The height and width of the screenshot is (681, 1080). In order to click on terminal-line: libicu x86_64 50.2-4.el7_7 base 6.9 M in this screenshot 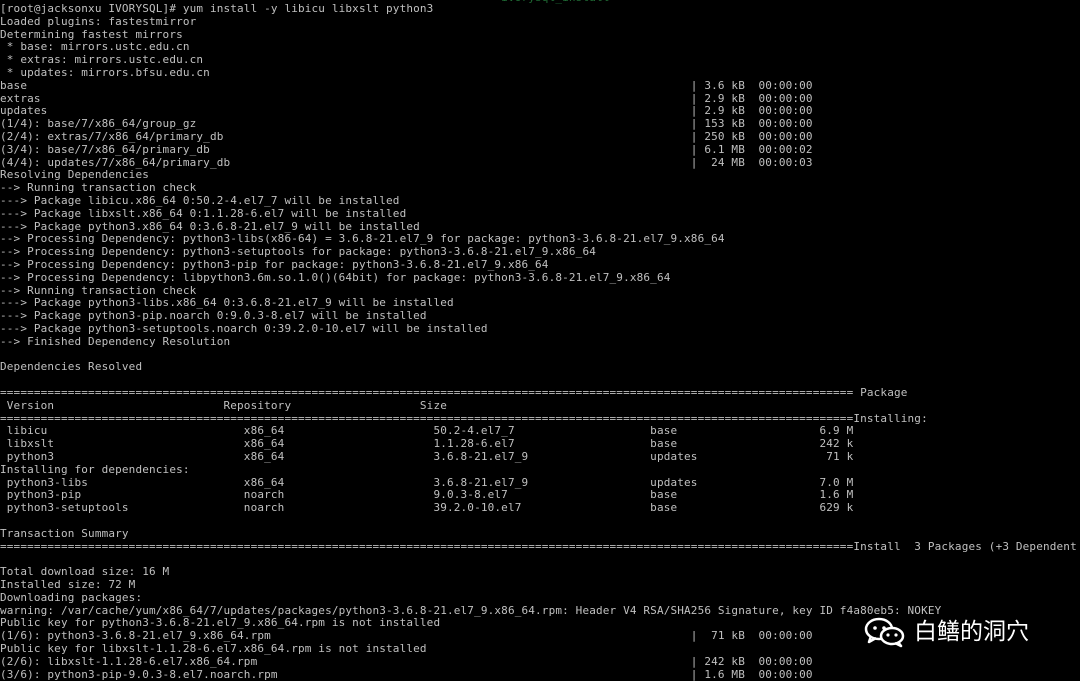, I will do `click(427, 431)`.